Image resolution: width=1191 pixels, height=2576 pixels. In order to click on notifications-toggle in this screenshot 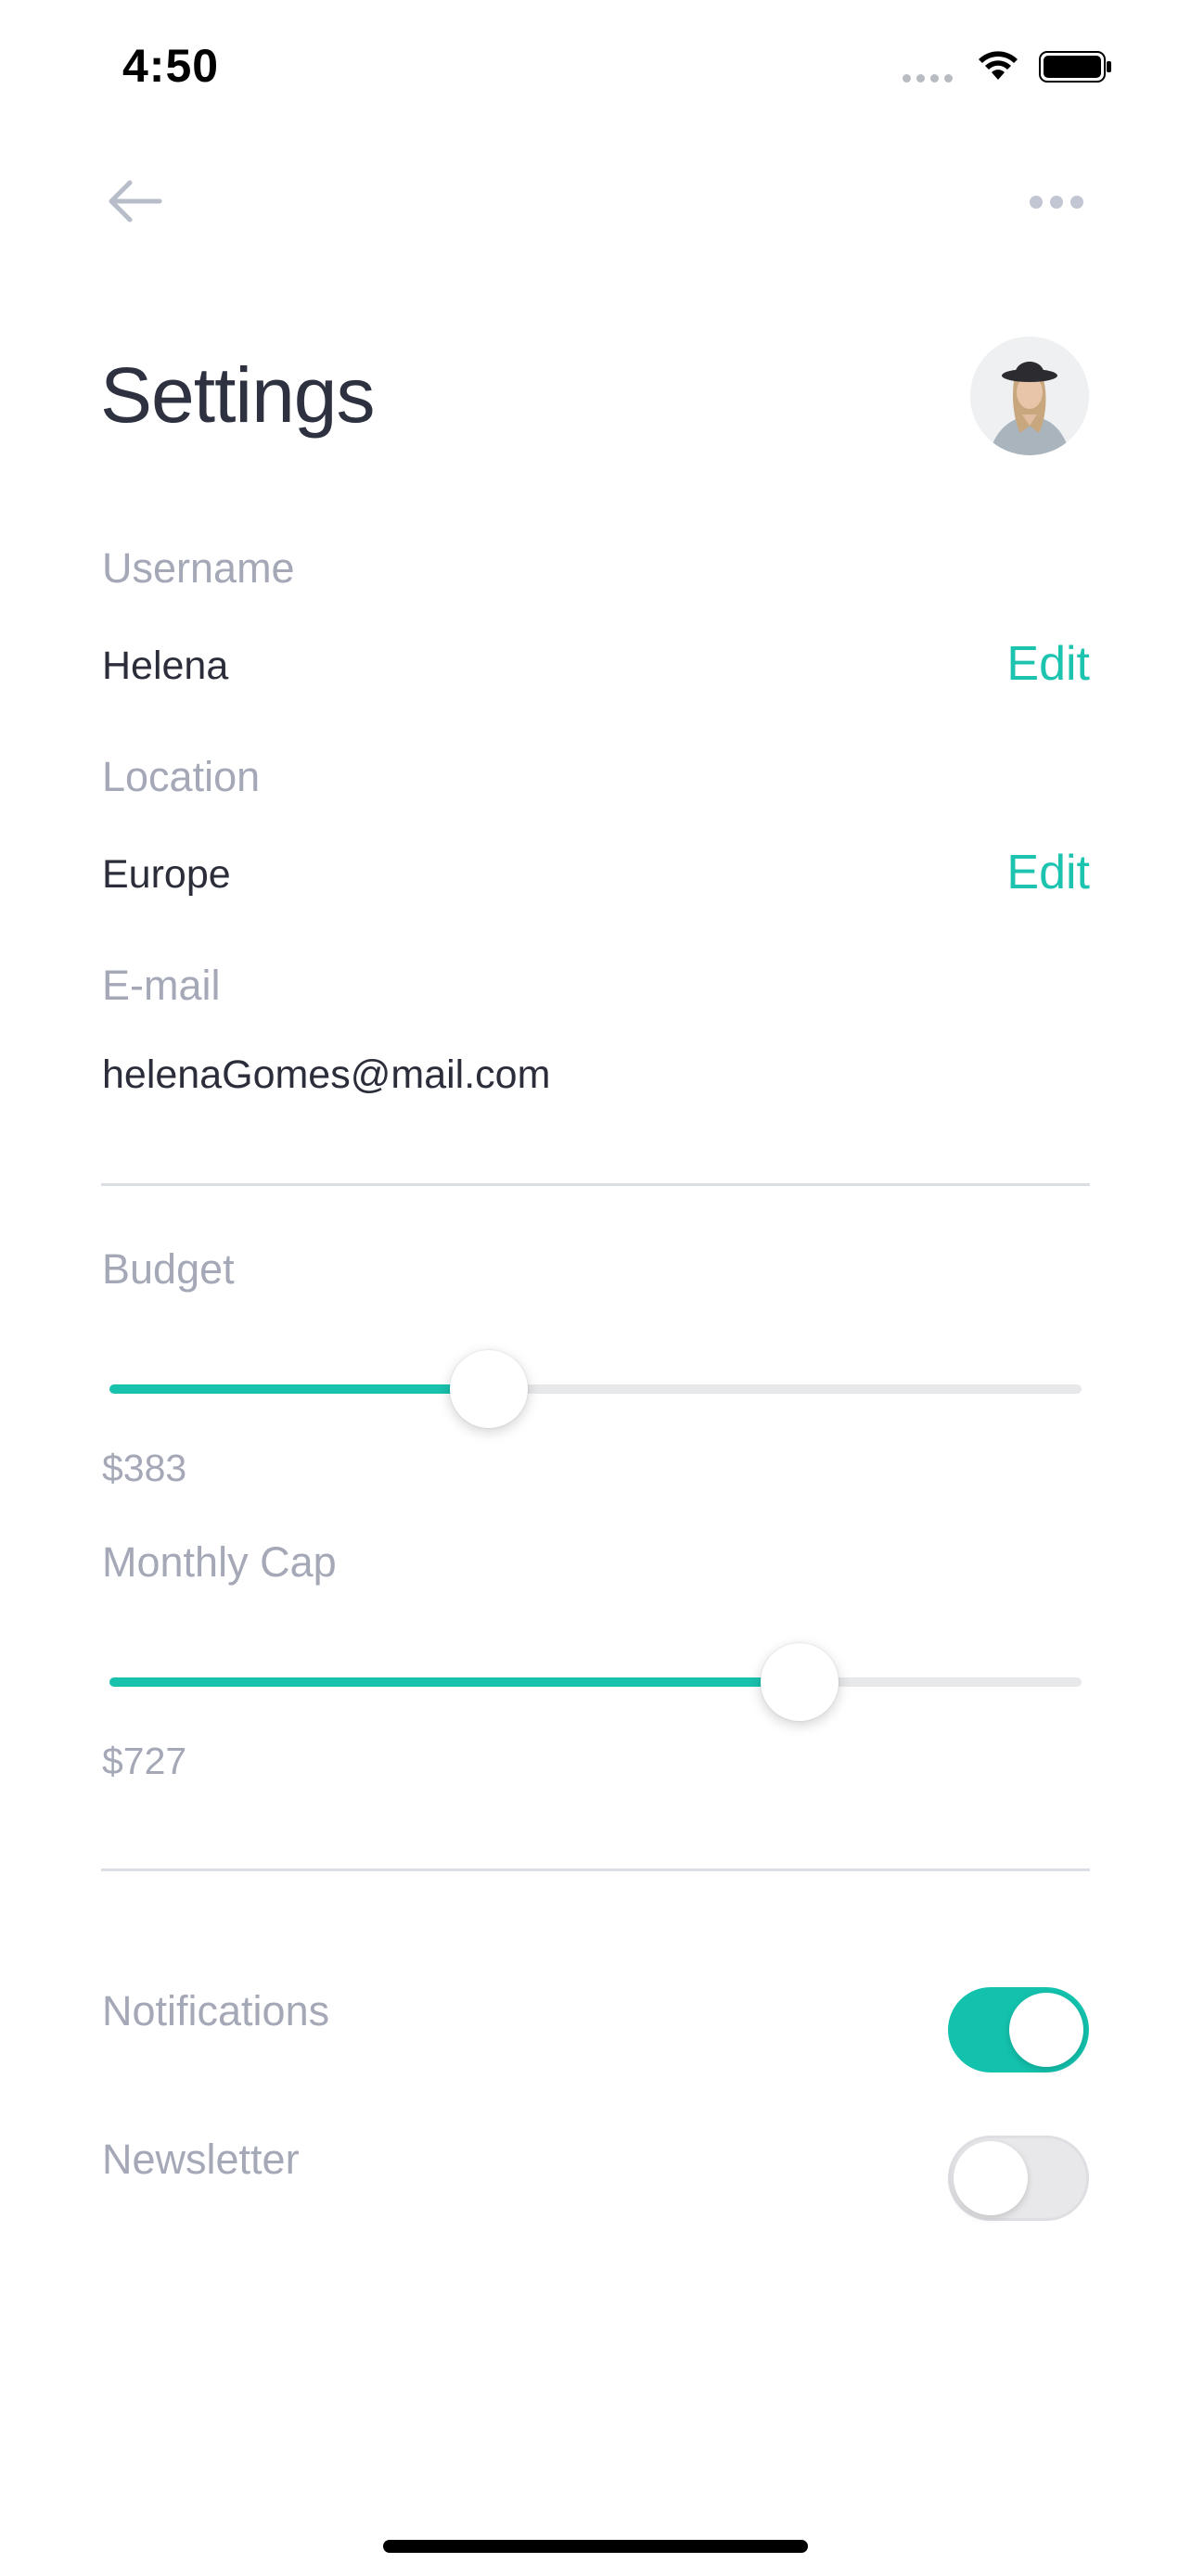, I will do `click(1018, 2030)`.